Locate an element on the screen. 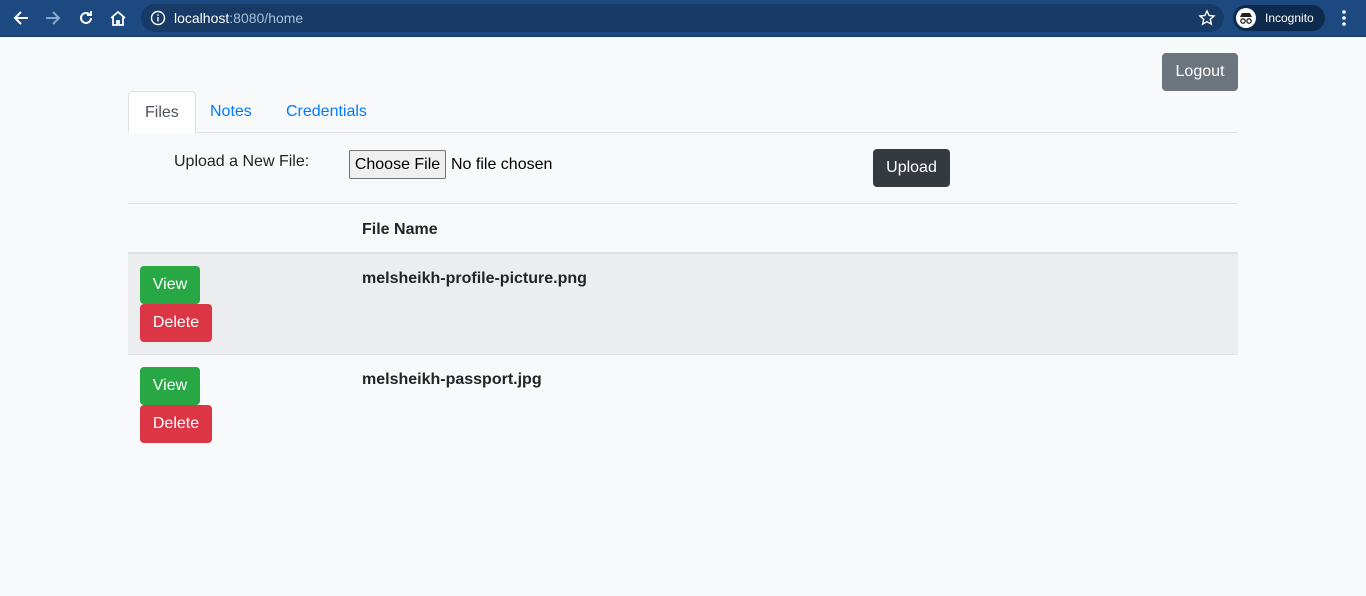  tab-credentials: Credentials is located at coordinates (326, 112).